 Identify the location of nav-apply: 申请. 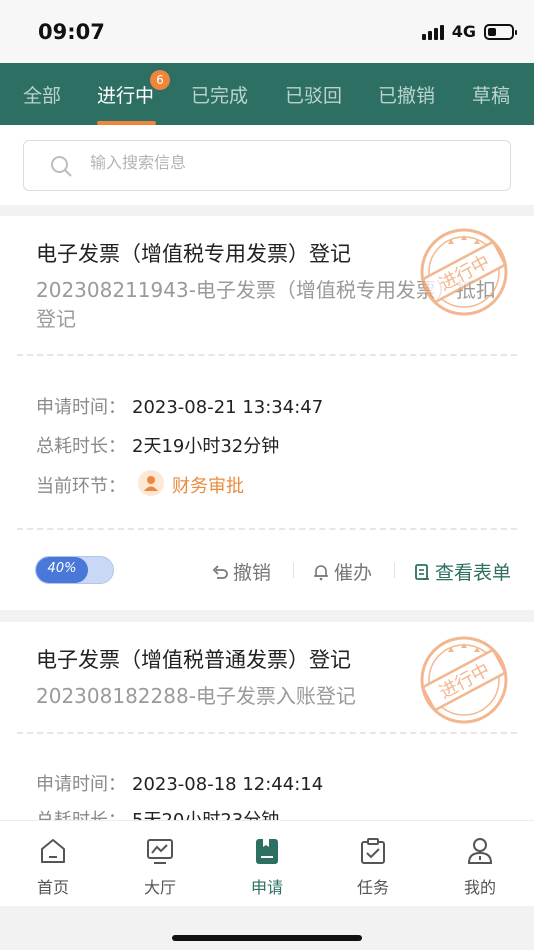
(267, 864).